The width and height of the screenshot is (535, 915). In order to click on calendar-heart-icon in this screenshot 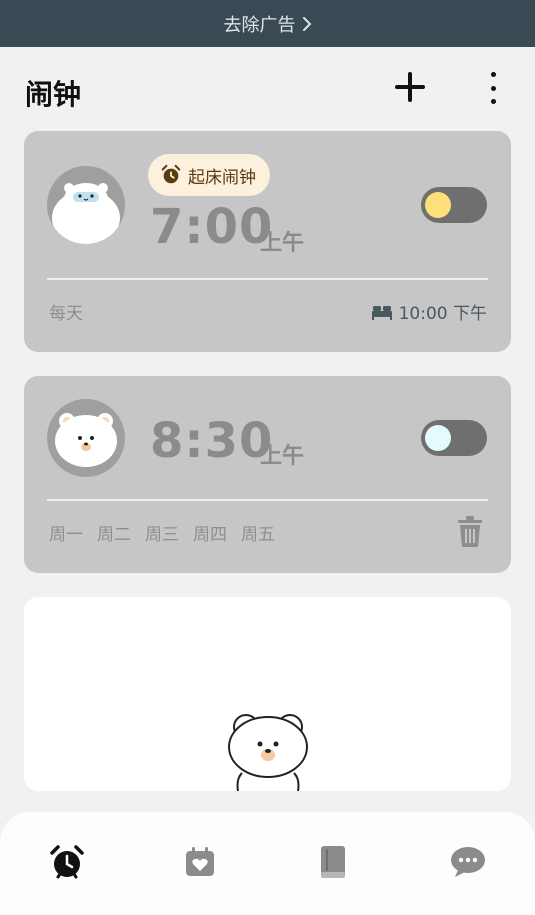, I will do `click(200, 861)`.